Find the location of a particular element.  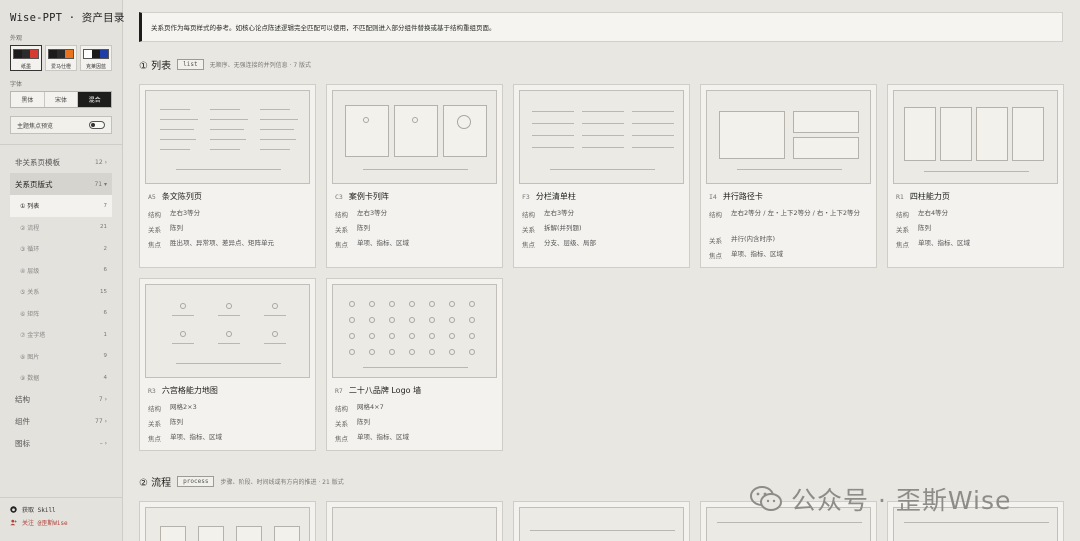

card-meta-focus: 焦点 单项、指标、区域 is located at coordinates (372, 244).